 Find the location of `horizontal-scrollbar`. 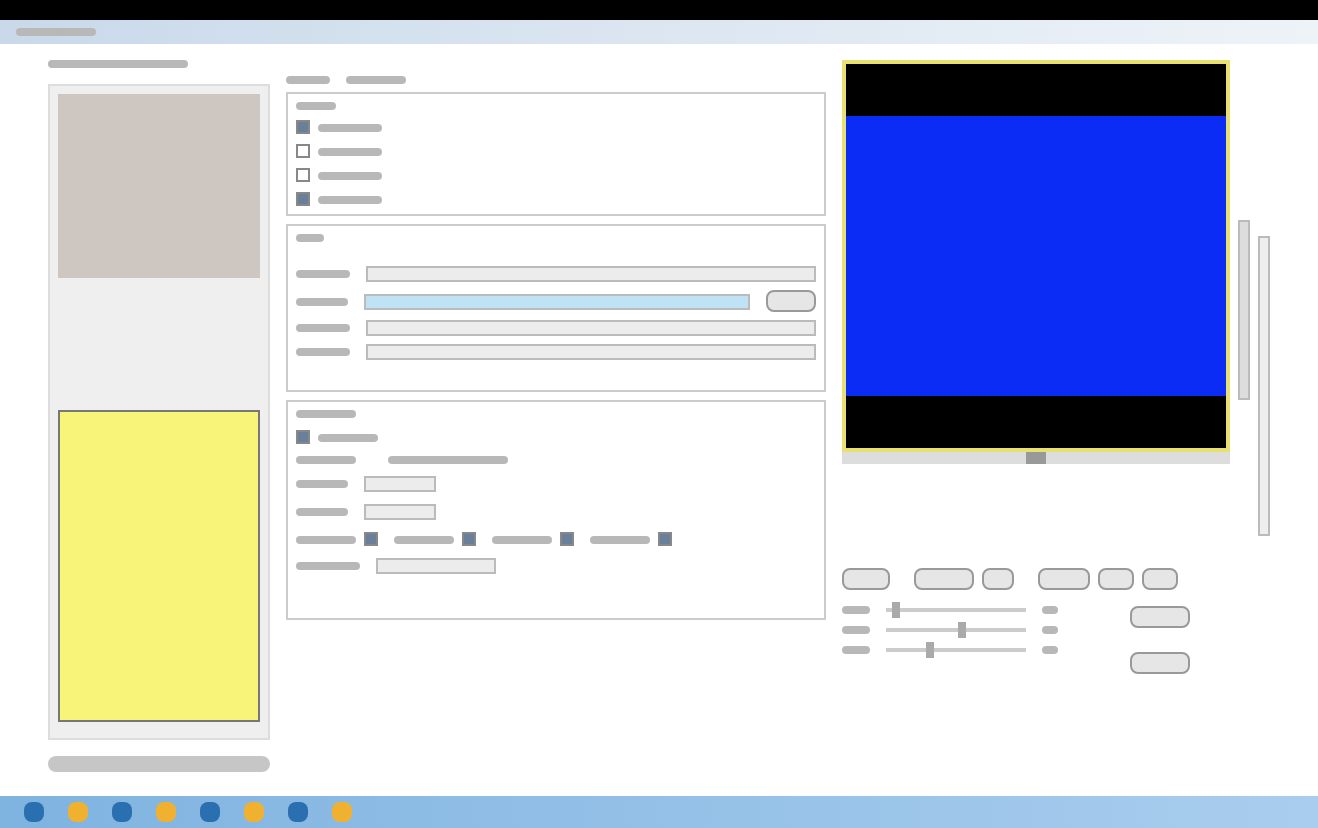

horizontal-scrollbar is located at coordinates (1036, 458).